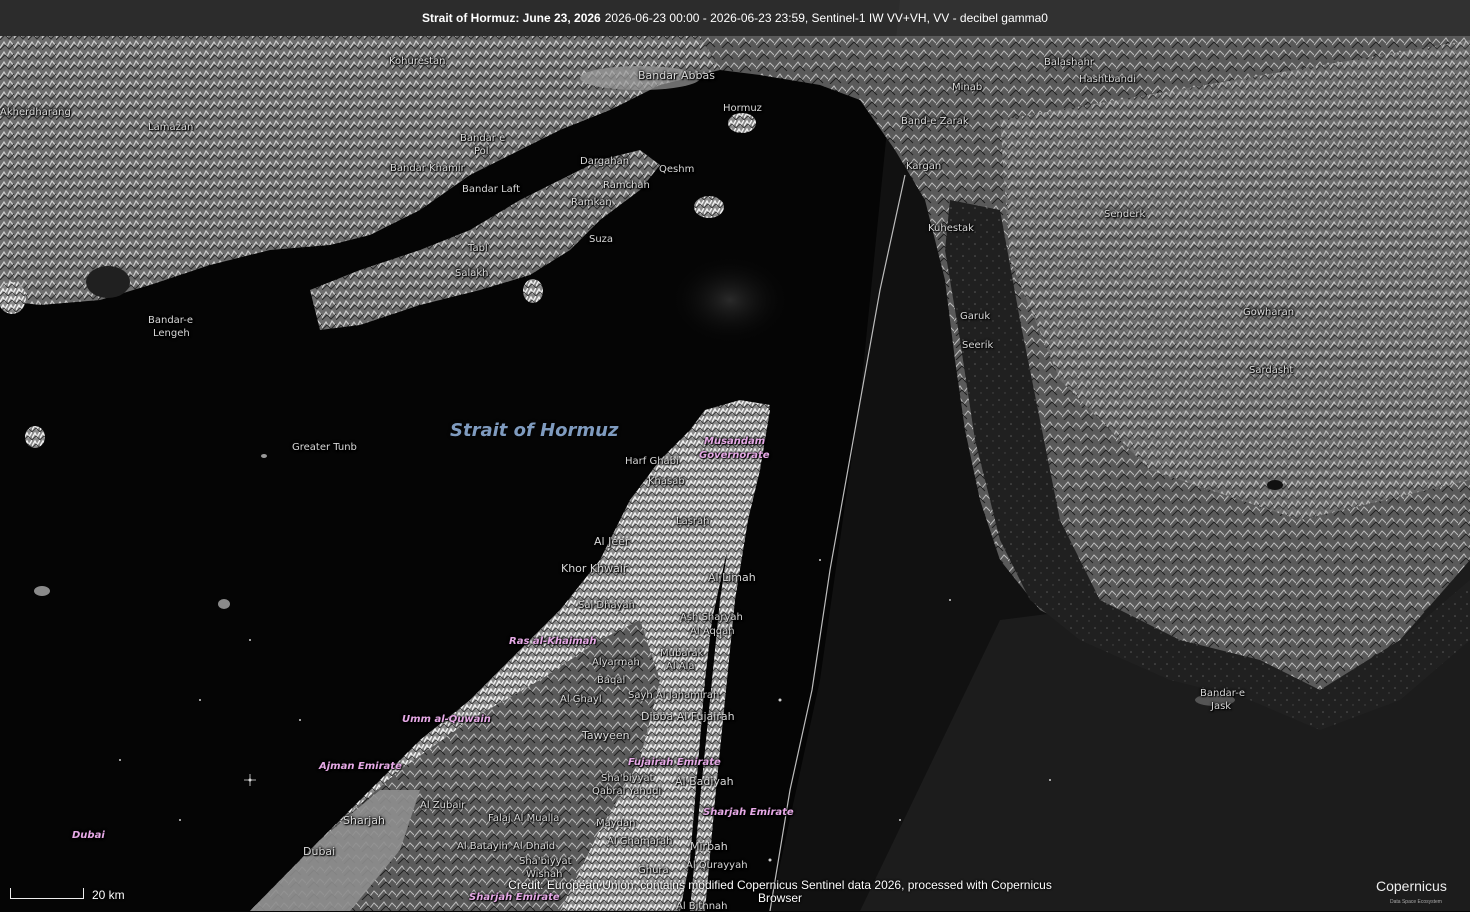  What do you see at coordinates (682, 653) in the screenshot?
I see `place-label: Mubarak` at bounding box center [682, 653].